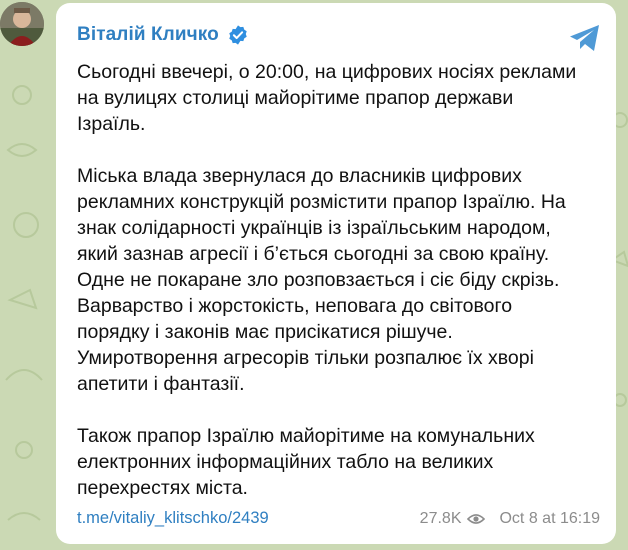 This screenshot has width=628, height=550. I want to click on post-link: t.me/vitaliy_klitschko/2439, so click(173, 518).